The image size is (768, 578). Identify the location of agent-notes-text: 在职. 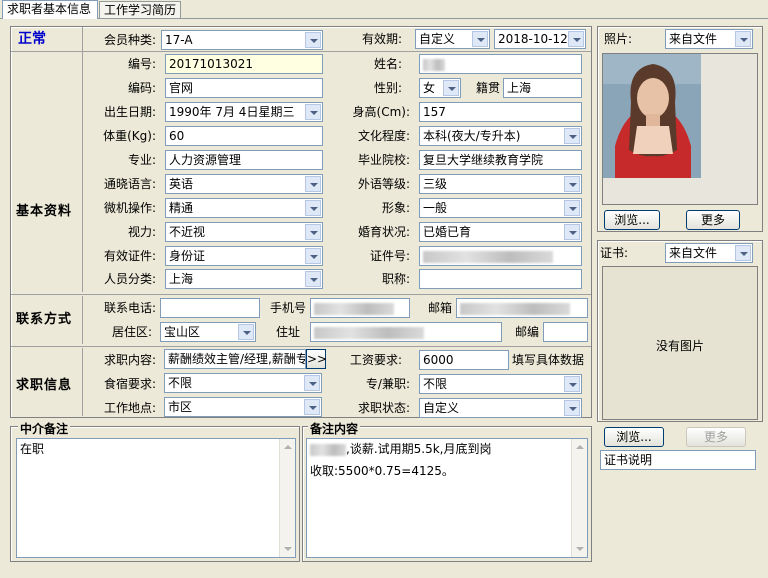
(32, 449).